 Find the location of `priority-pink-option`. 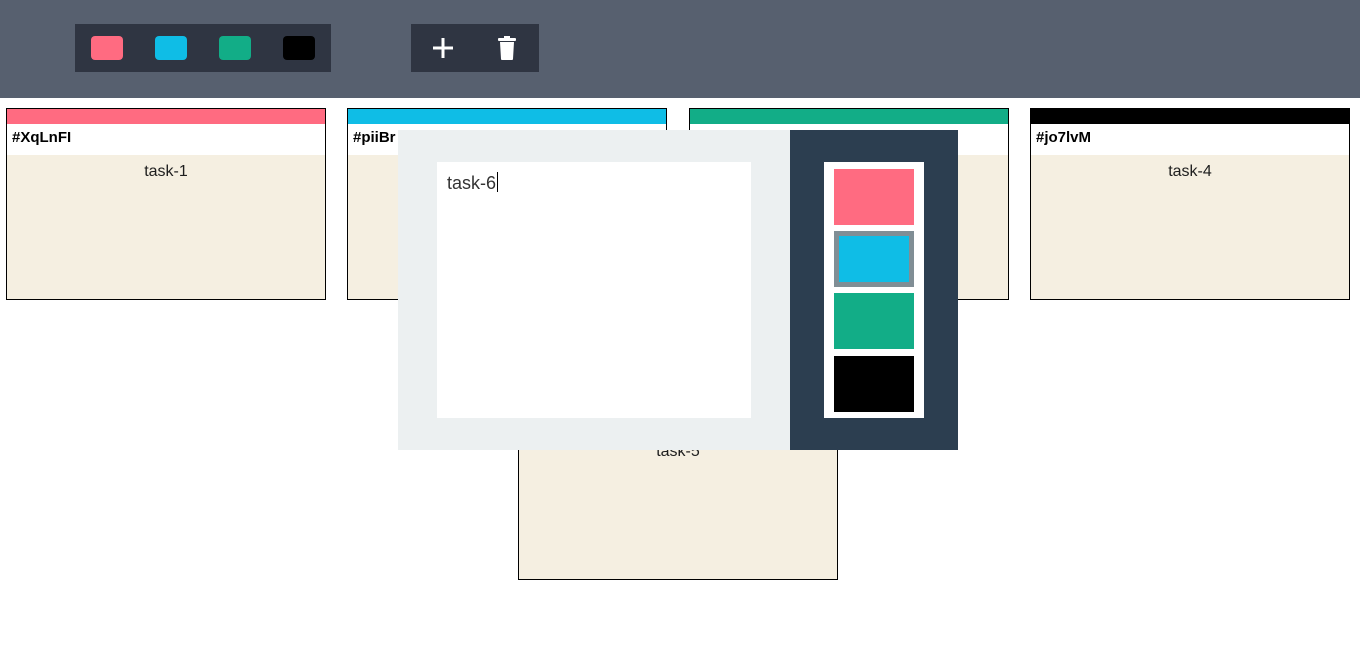

priority-pink-option is located at coordinates (874, 197).